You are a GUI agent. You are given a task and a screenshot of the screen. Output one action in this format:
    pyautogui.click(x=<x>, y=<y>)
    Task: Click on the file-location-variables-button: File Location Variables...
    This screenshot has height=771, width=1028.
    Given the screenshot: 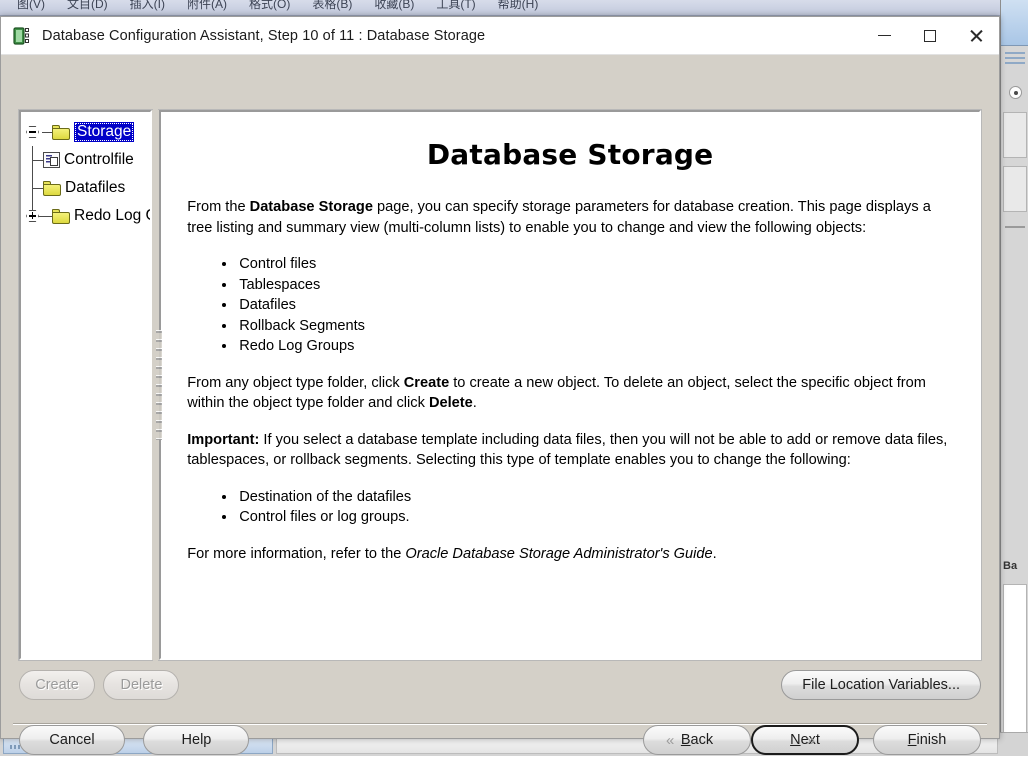 What is the action you would take?
    pyautogui.click(x=881, y=685)
    